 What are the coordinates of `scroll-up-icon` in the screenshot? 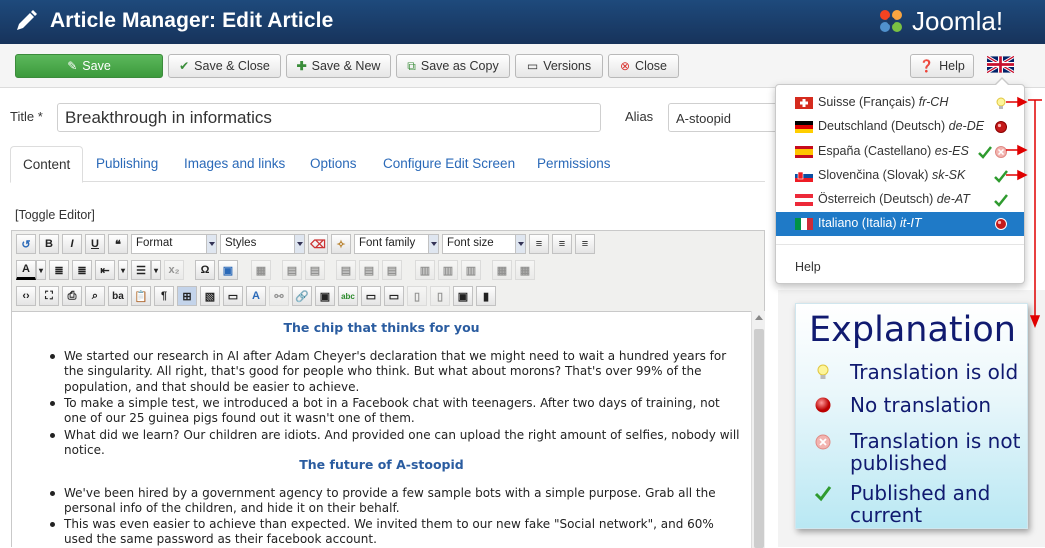 It's located at (759, 317).